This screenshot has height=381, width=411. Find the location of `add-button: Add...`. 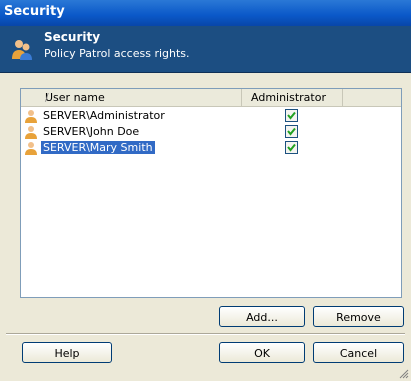

add-button: Add... is located at coordinates (262, 316).